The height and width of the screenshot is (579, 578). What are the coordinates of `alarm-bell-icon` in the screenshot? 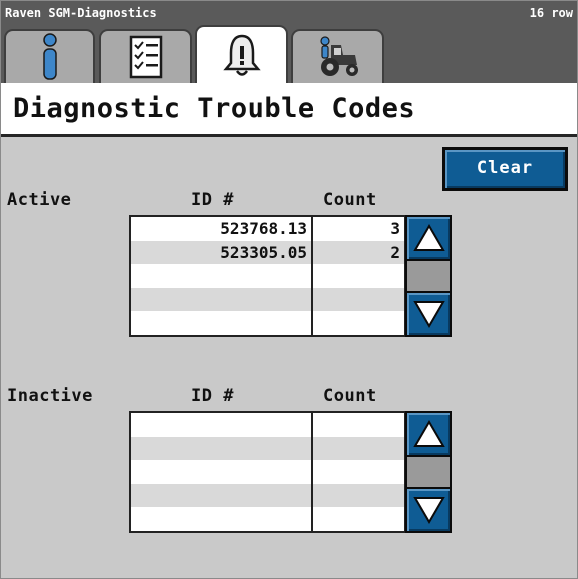 It's located at (241, 55).